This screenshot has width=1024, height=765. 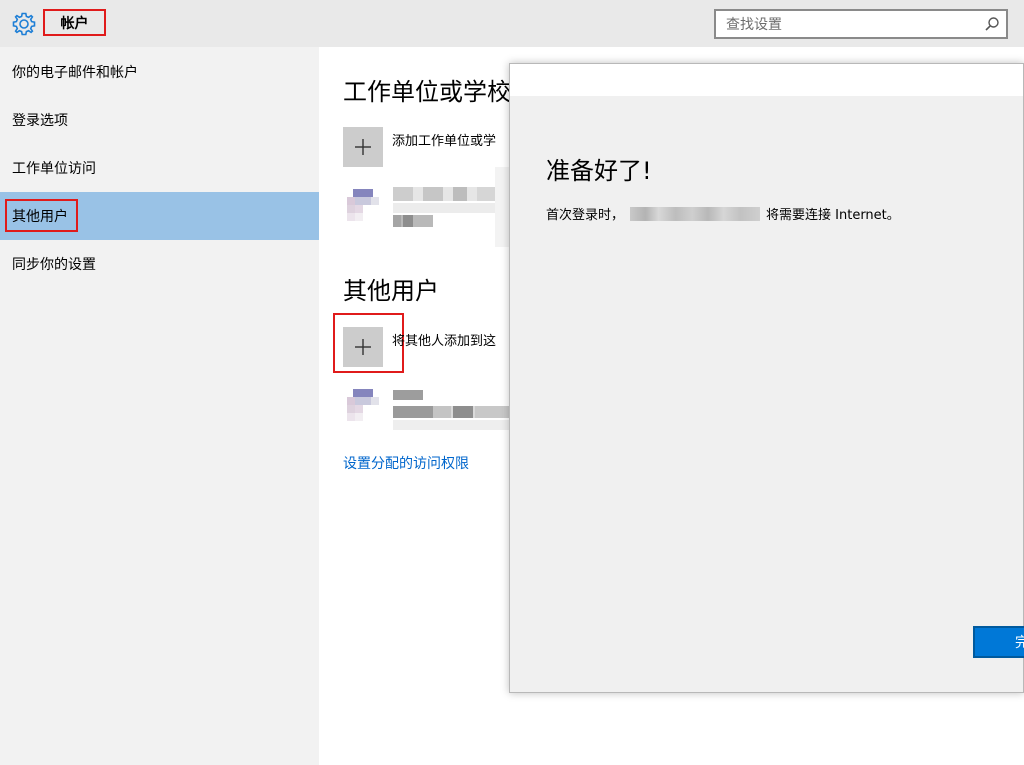 I want to click on sidebar-item-sync-settings: 同步你的设置, so click(x=159, y=264).